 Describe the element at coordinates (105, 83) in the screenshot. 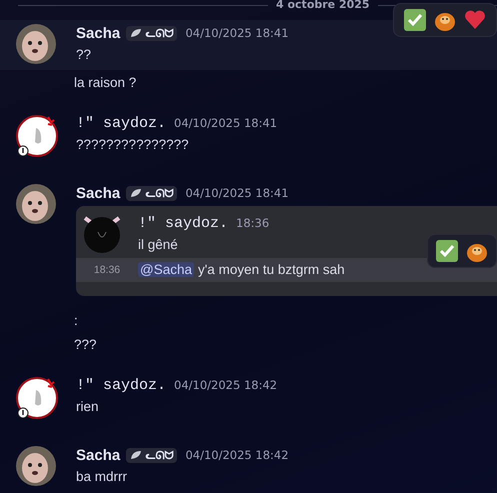

I see `message-text: la raison ?` at that location.